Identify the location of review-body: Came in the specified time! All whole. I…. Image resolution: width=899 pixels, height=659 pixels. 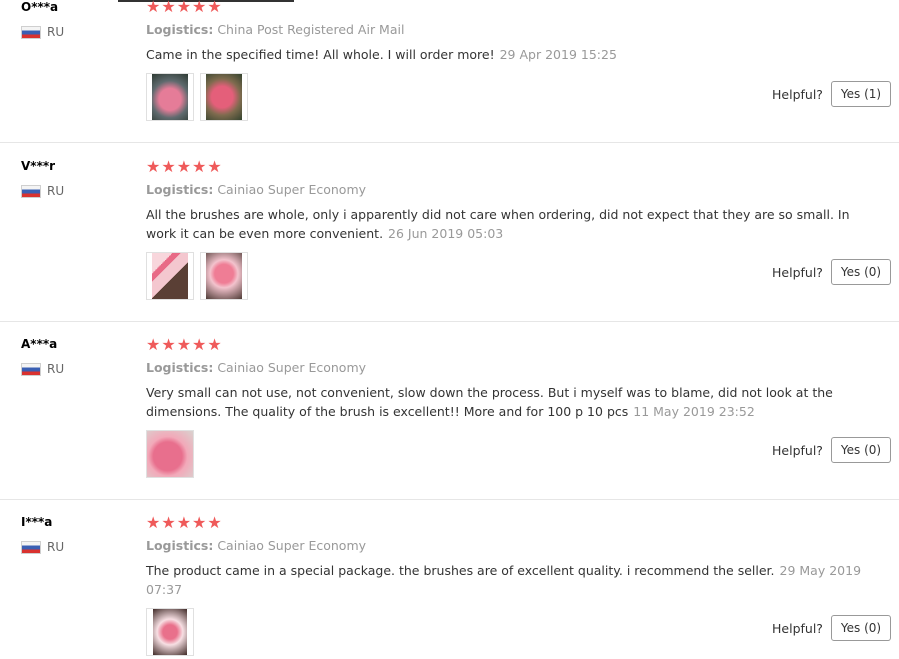
(320, 54).